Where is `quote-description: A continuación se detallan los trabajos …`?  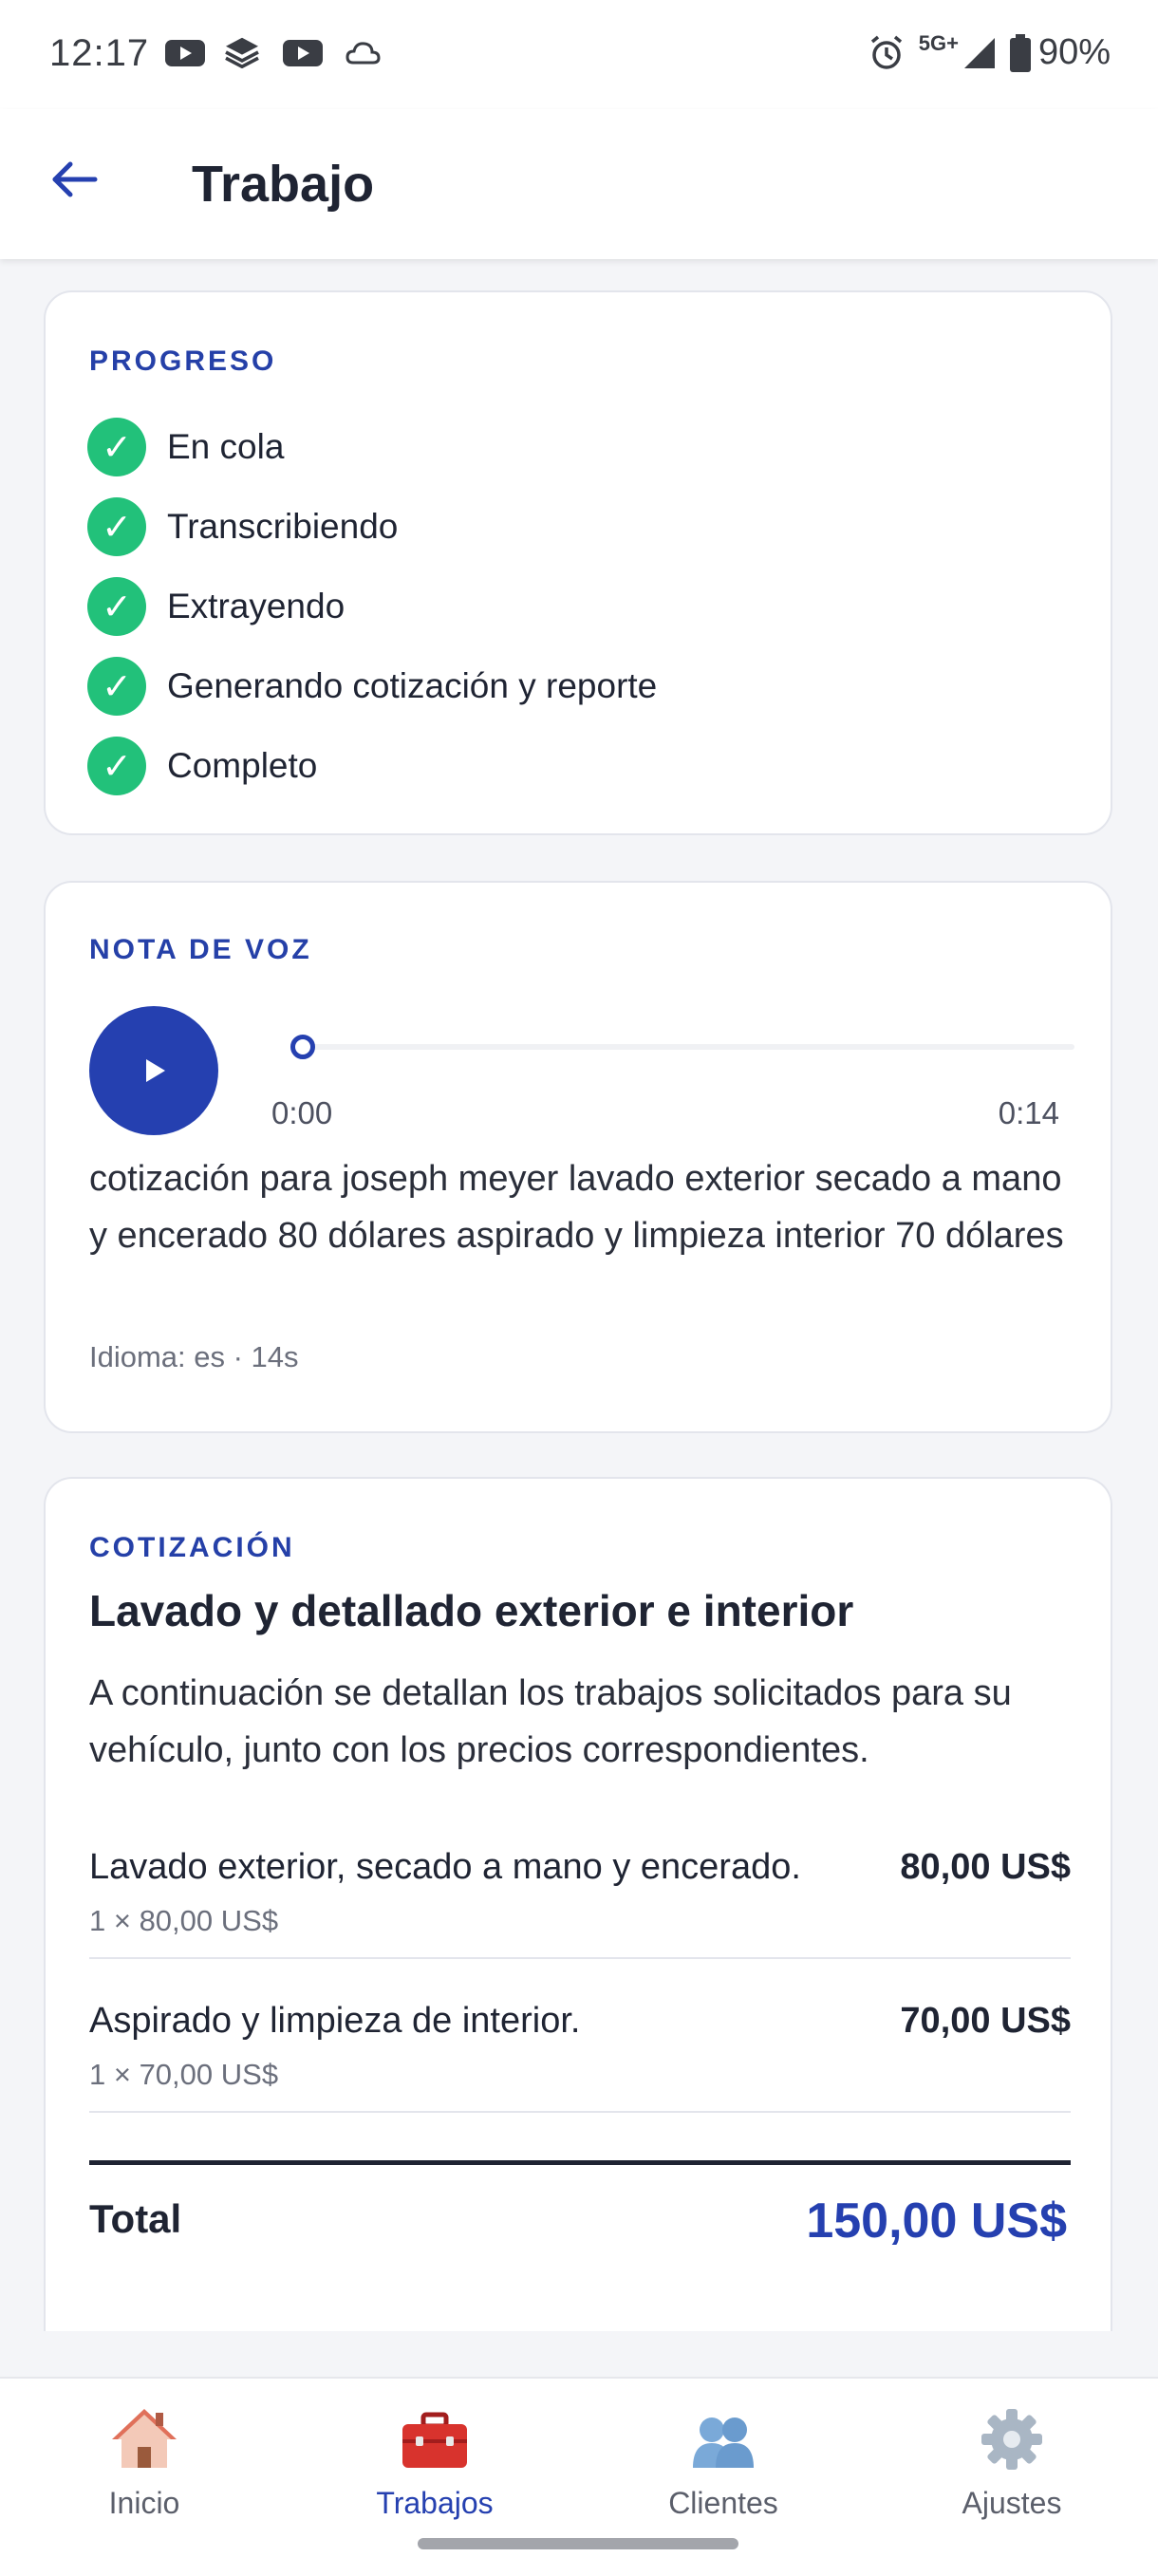 quote-description: A continuación se detallan los trabajos … is located at coordinates (550, 1722).